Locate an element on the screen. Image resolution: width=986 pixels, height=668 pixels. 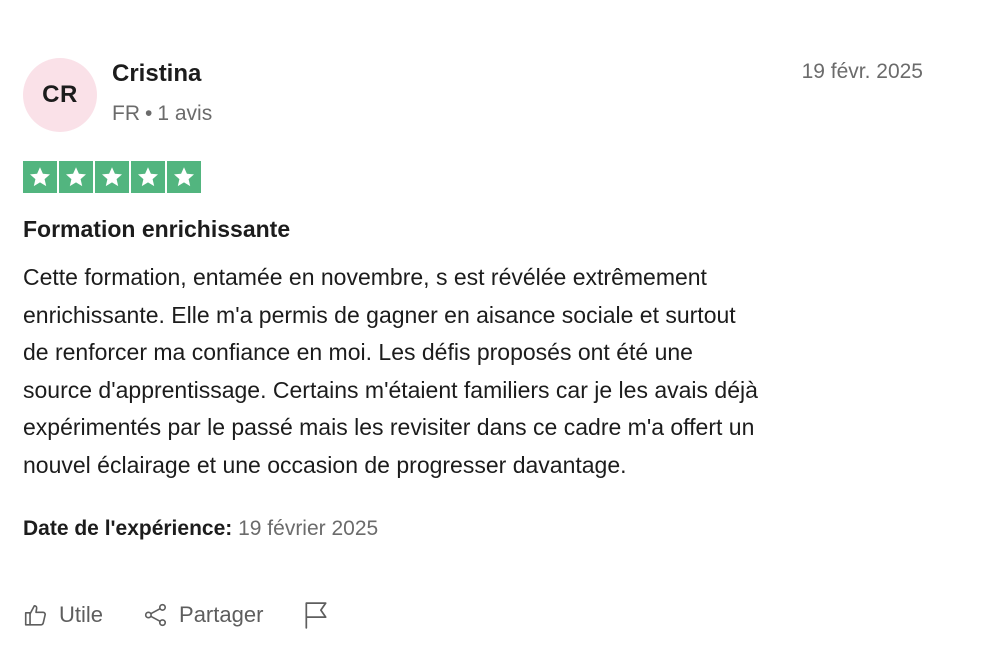
avatar-initials: CR is located at coordinates (60, 94).